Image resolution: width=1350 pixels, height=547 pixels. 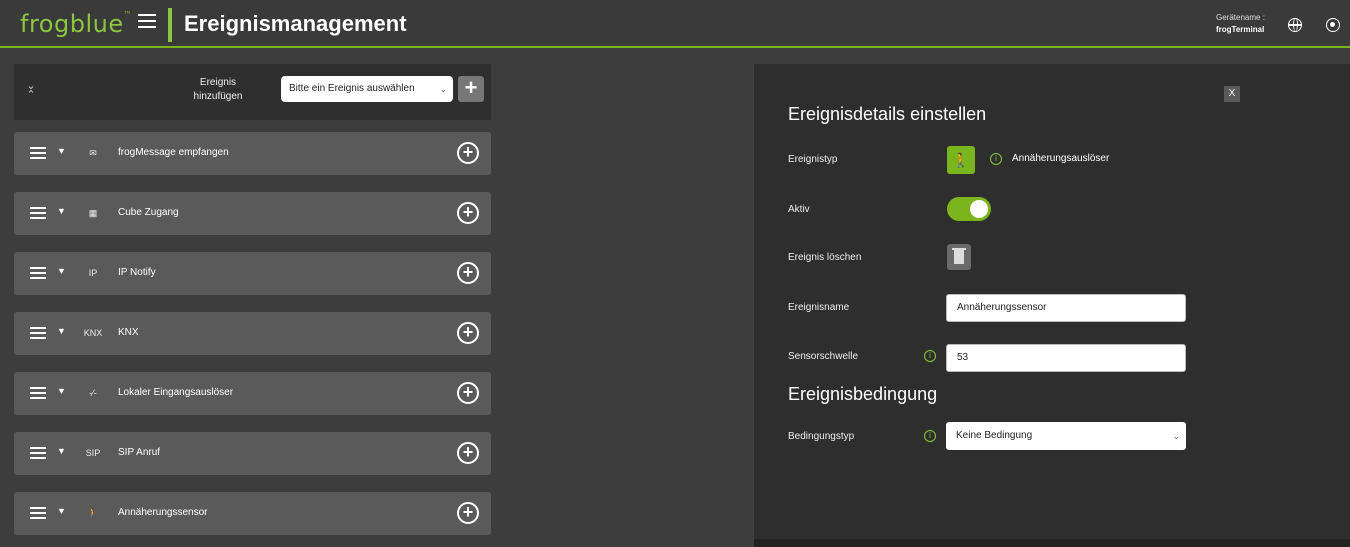 I want to click on event-label: SIP Anruf, so click(x=139, y=452).